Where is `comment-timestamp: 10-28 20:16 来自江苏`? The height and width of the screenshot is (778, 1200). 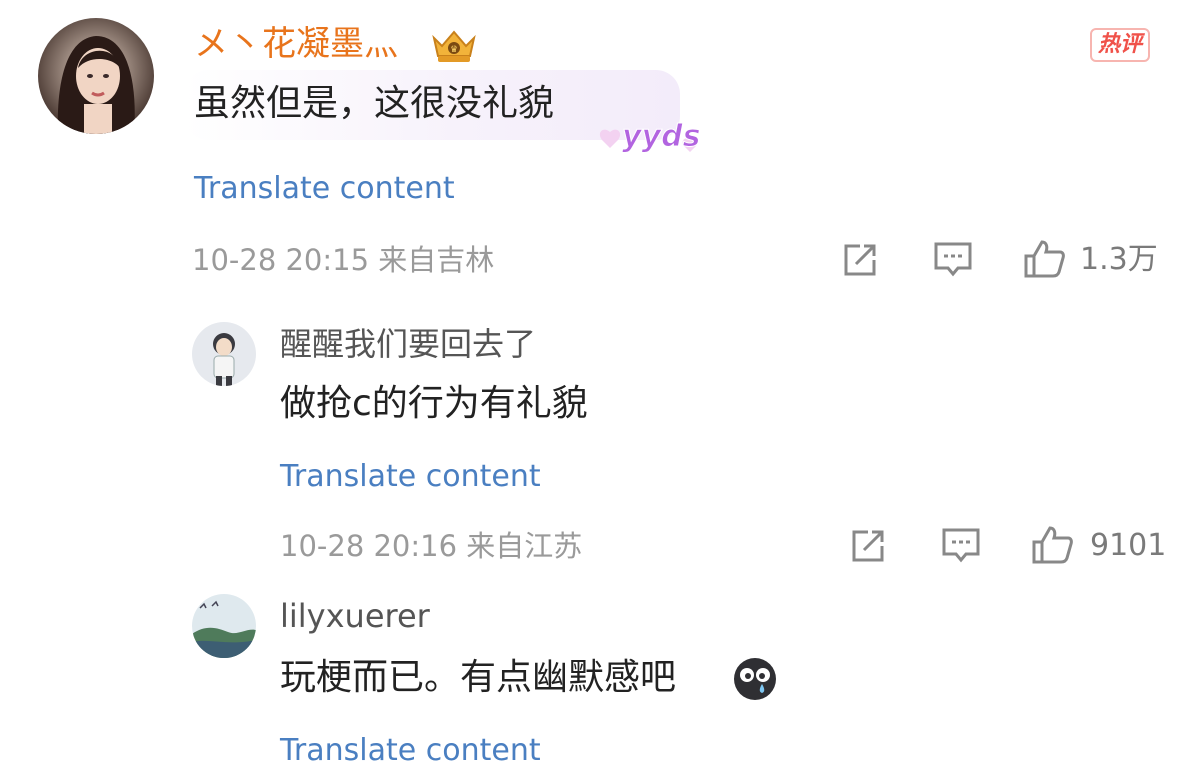 comment-timestamp: 10-28 20:16 来自江苏 is located at coordinates (431, 546).